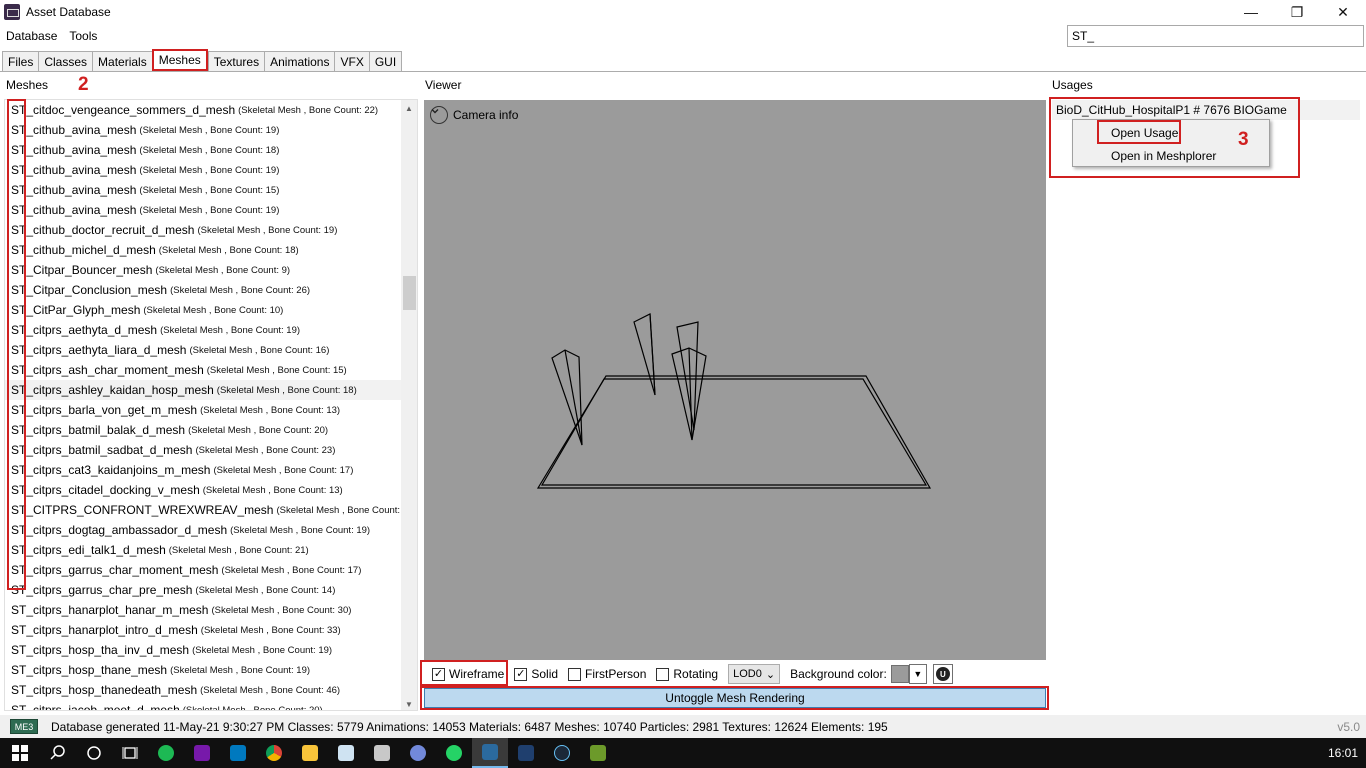 This screenshot has height=768, width=1366. What do you see at coordinates (1243, 139) in the screenshot?
I see `annotation-3: 3` at bounding box center [1243, 139].